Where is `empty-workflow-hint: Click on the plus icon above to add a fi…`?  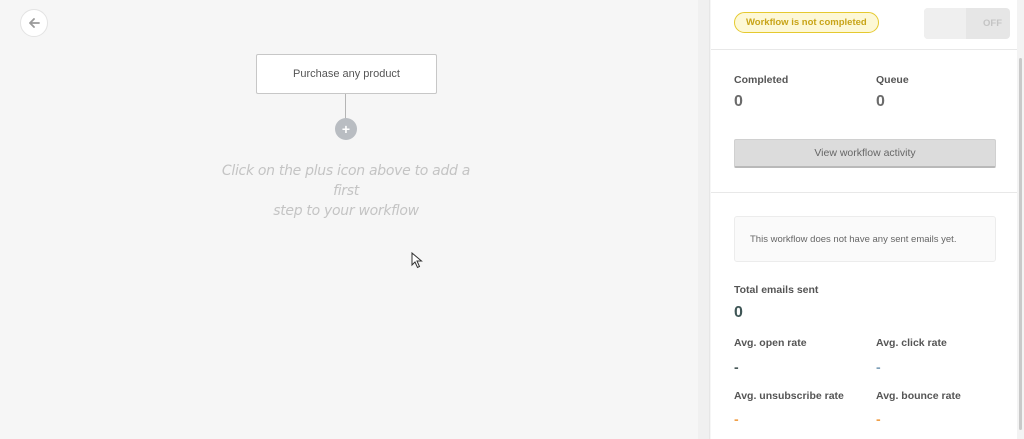 empty-workflow-hint: Click on the plus icon above to add a fi… is located at coordinates (346, 191).